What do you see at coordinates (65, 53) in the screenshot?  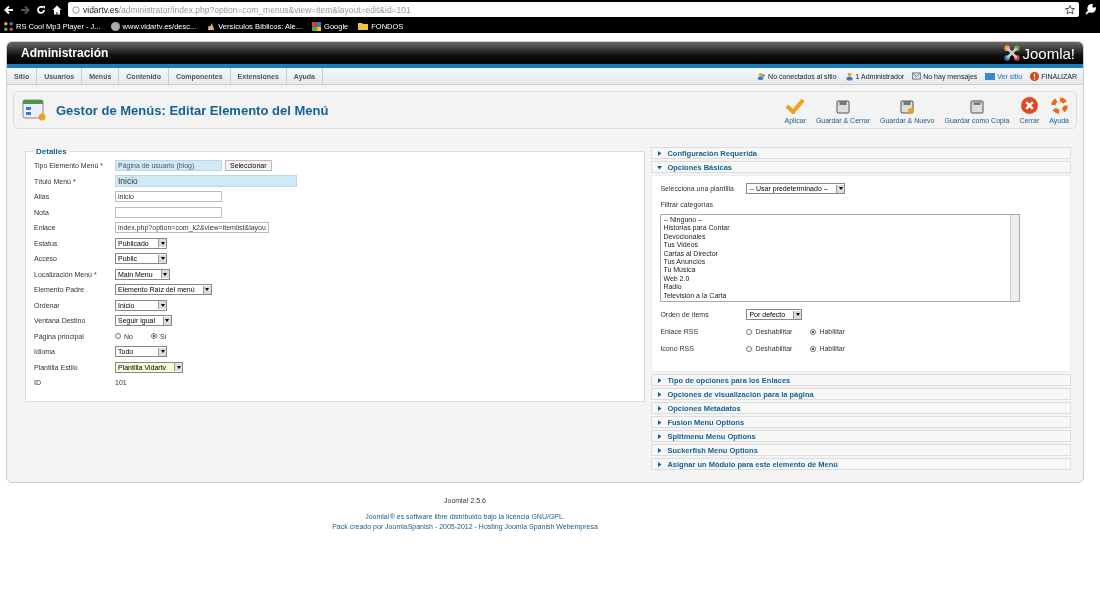 I see `admin-title: Administración` at bounding box center [65, 53].